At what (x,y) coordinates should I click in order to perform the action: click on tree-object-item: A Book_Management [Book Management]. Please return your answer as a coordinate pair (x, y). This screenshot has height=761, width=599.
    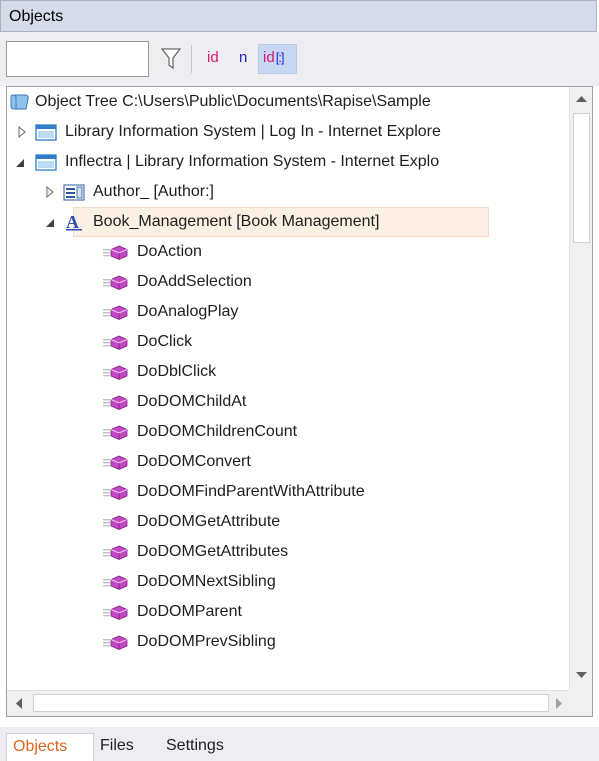
    Looking at the image, I should click on (288, 222).